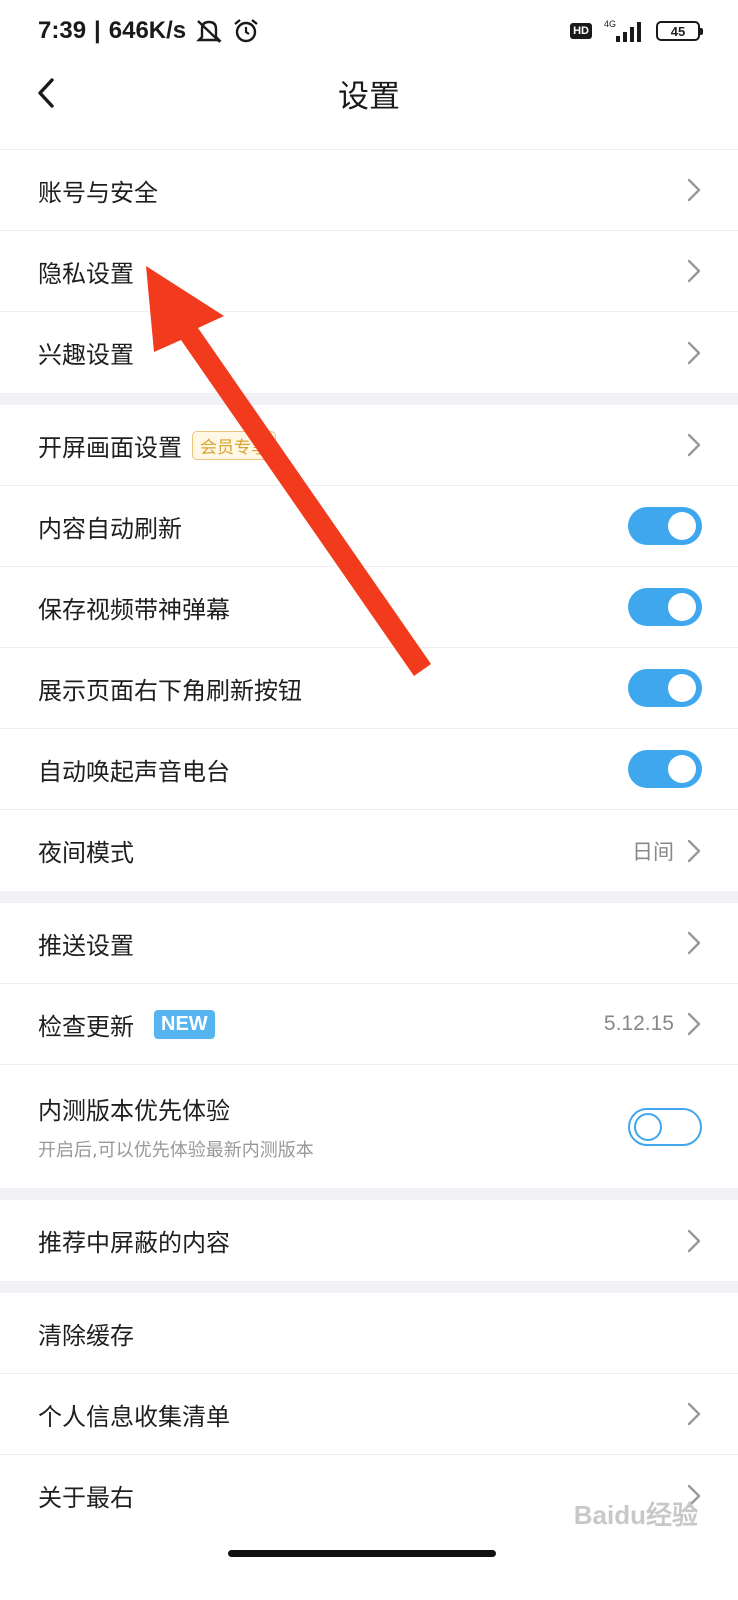  I want to click on row-label: 展示页面右下角刷新按钮, so click(170, 690).